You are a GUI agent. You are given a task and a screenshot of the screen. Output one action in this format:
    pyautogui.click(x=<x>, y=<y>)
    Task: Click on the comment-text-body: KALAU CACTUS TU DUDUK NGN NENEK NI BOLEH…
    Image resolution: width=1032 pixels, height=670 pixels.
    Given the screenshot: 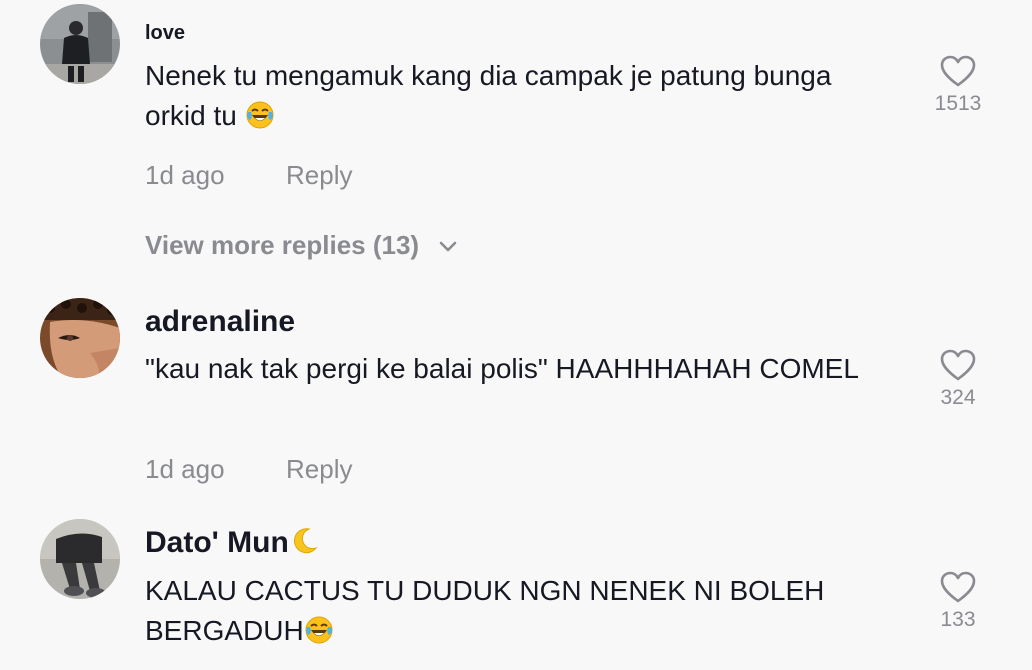 What is the action you would take?
    pyautogui.click(x=485, y=610)
    